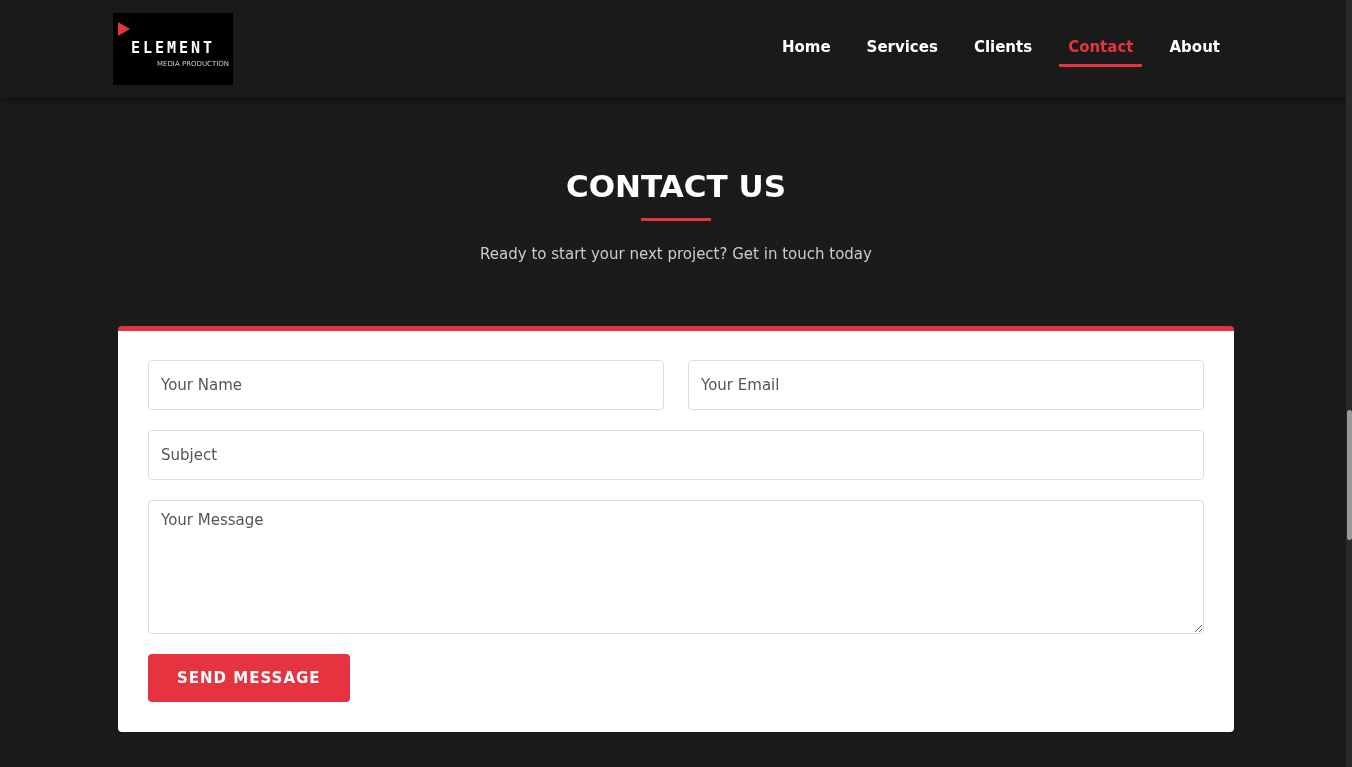 This screenshot has width=1352, height=767. I want to click on email-field: Your Email, so click(946, 385).